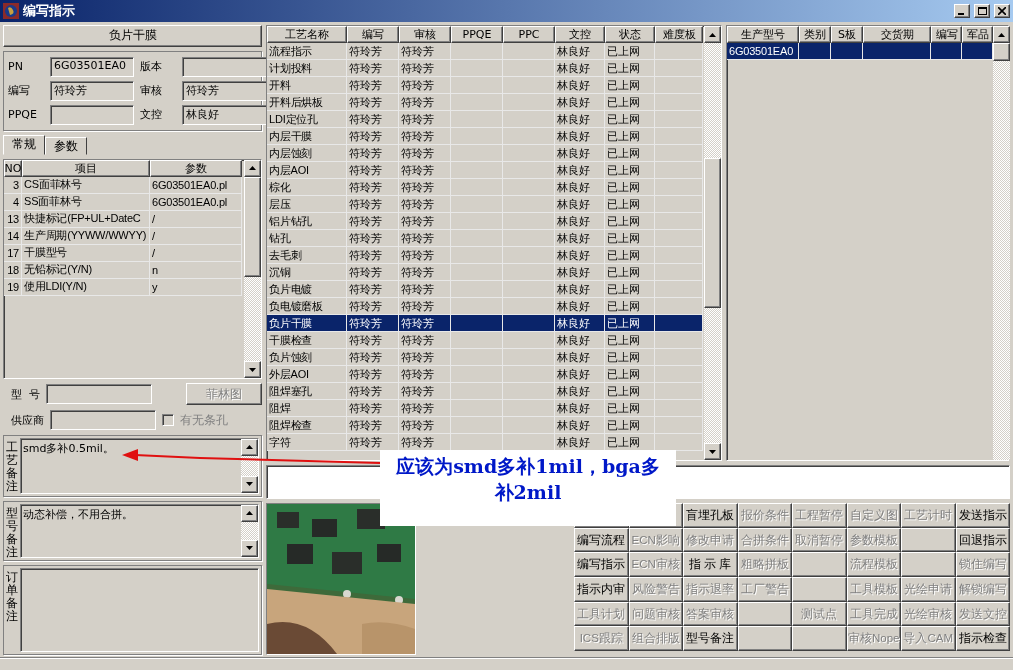  I want to click on checkbox-label: 有无条孔, so click(204, 420).